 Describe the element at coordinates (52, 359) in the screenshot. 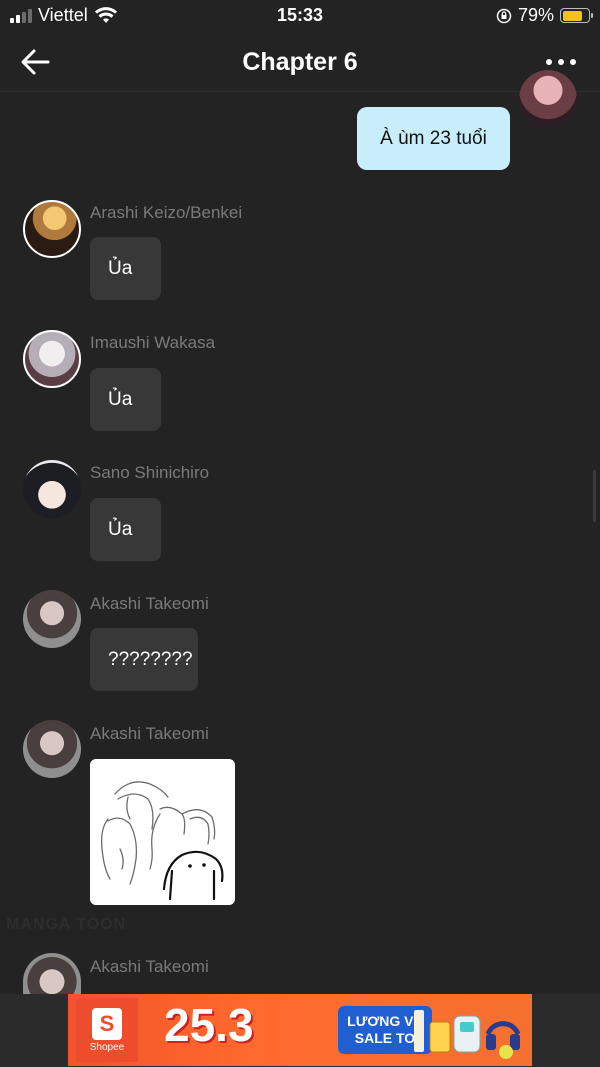

I see `avatar-wakasa` at that location.